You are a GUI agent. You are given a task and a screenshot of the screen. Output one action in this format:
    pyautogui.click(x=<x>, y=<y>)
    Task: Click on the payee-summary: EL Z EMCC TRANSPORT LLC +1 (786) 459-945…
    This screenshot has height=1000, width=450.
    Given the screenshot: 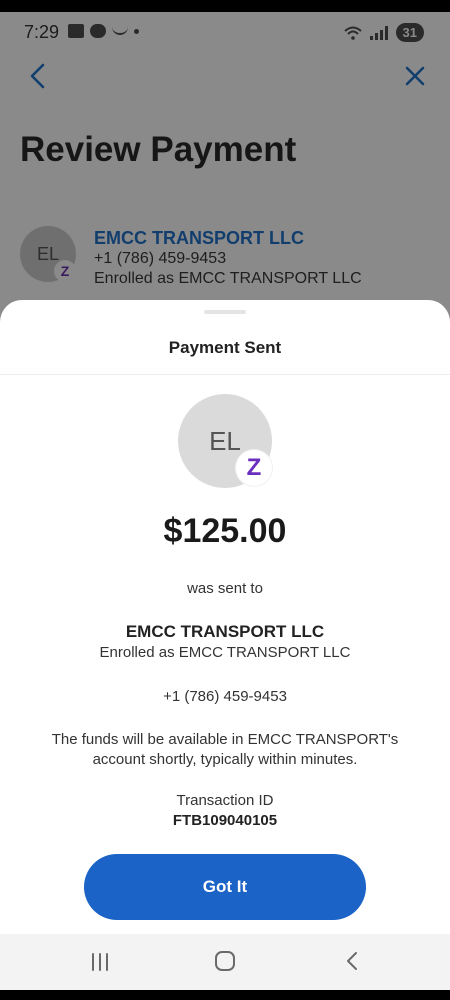 What is the action you would take?
    pyautogui.click(x=230, y=264)
    